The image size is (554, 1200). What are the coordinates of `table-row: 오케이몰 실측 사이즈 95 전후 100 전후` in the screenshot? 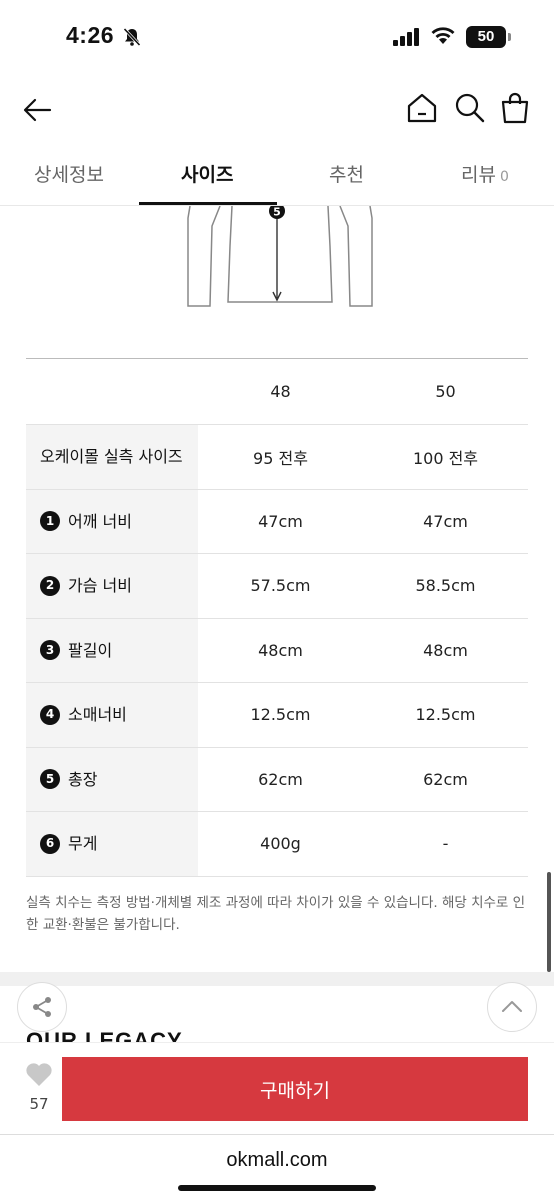 It's located at (277, 457).